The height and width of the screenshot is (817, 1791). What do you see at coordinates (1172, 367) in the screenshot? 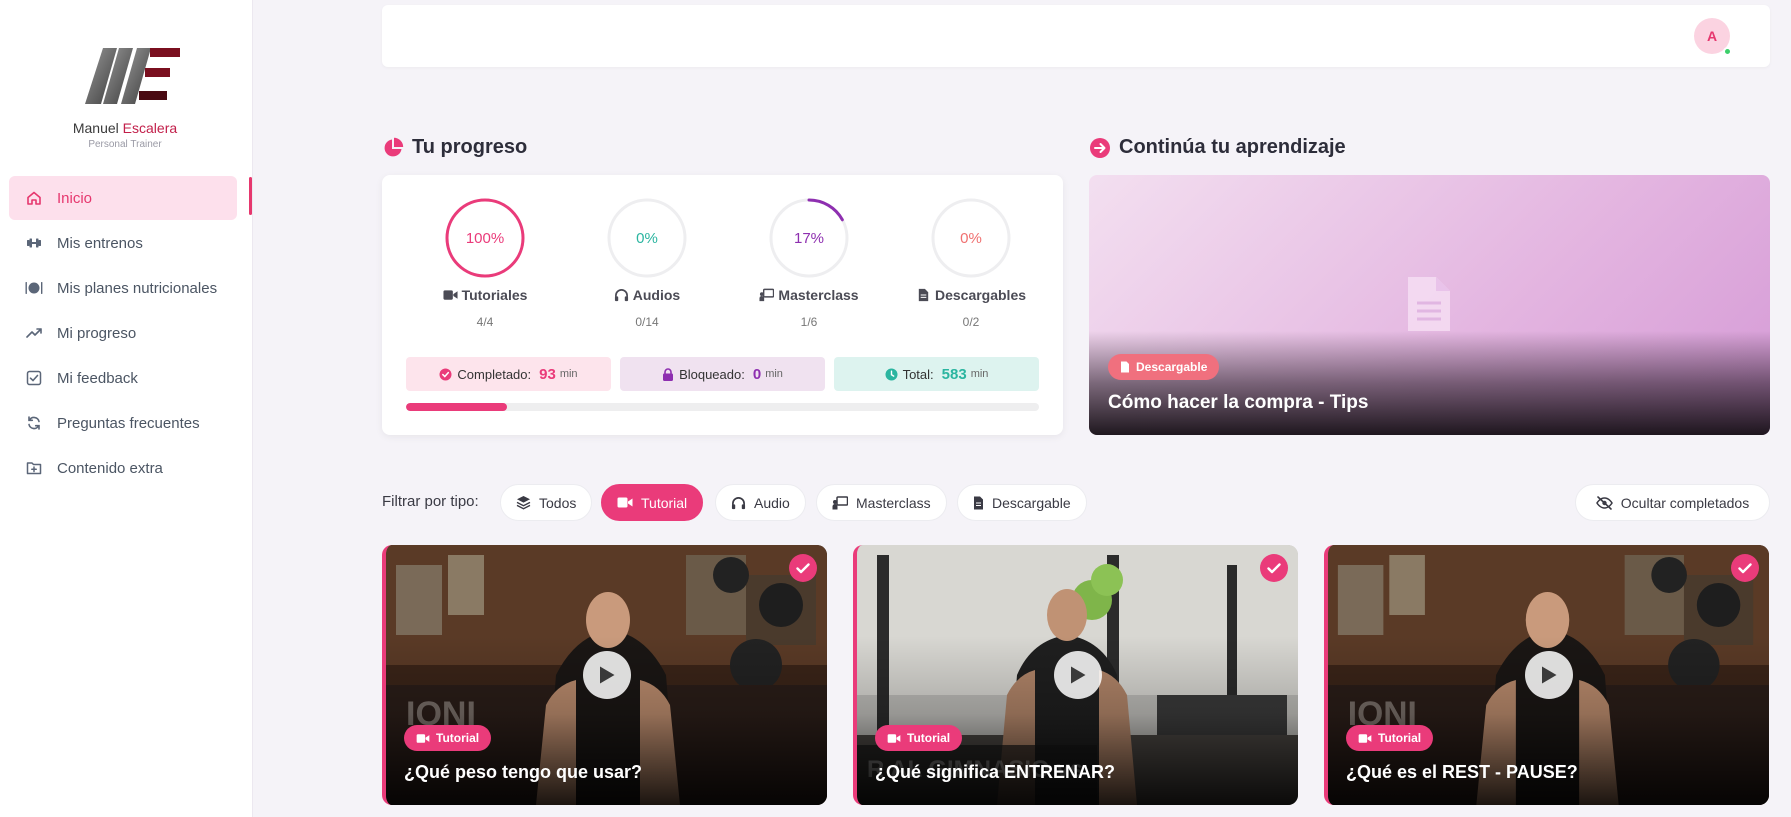
I see `badge-label: Descargable` at bounding box center [1172, 367].